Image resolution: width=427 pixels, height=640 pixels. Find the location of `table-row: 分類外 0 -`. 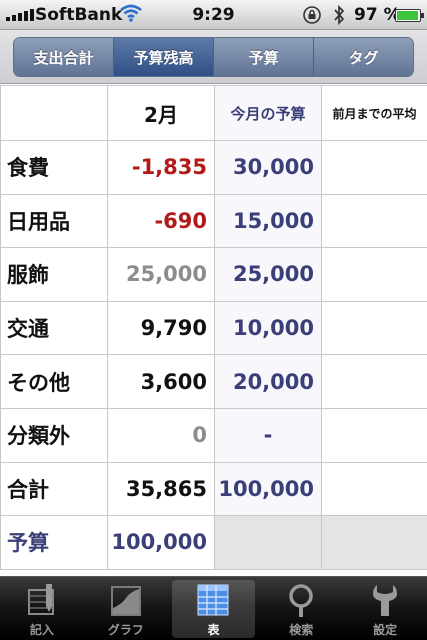

table-row: 分類外 0 - is located at coordinates (213, 435).